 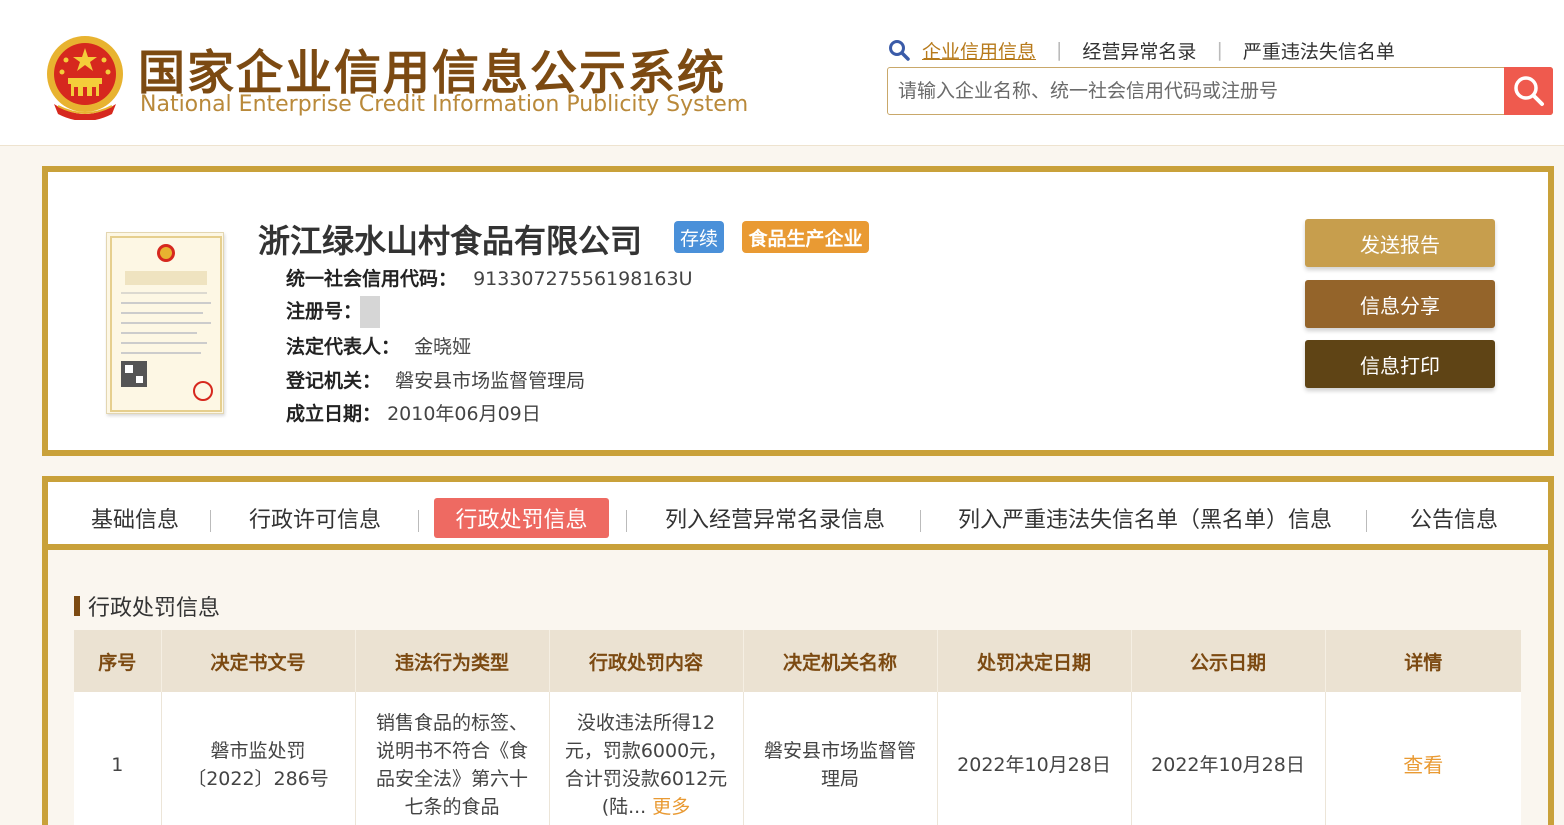 What do you see at coordinates (583, 279) in the screenshot?
I see `credit-code-value: 91330727556198163U` at bounding box center [583, 279].